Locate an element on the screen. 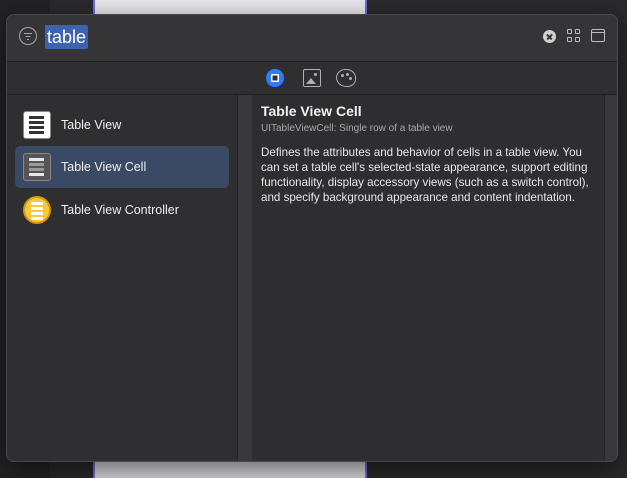 The width and height of the screenshot is (627, 478). palette-icon is located at coordinates (346, 78).